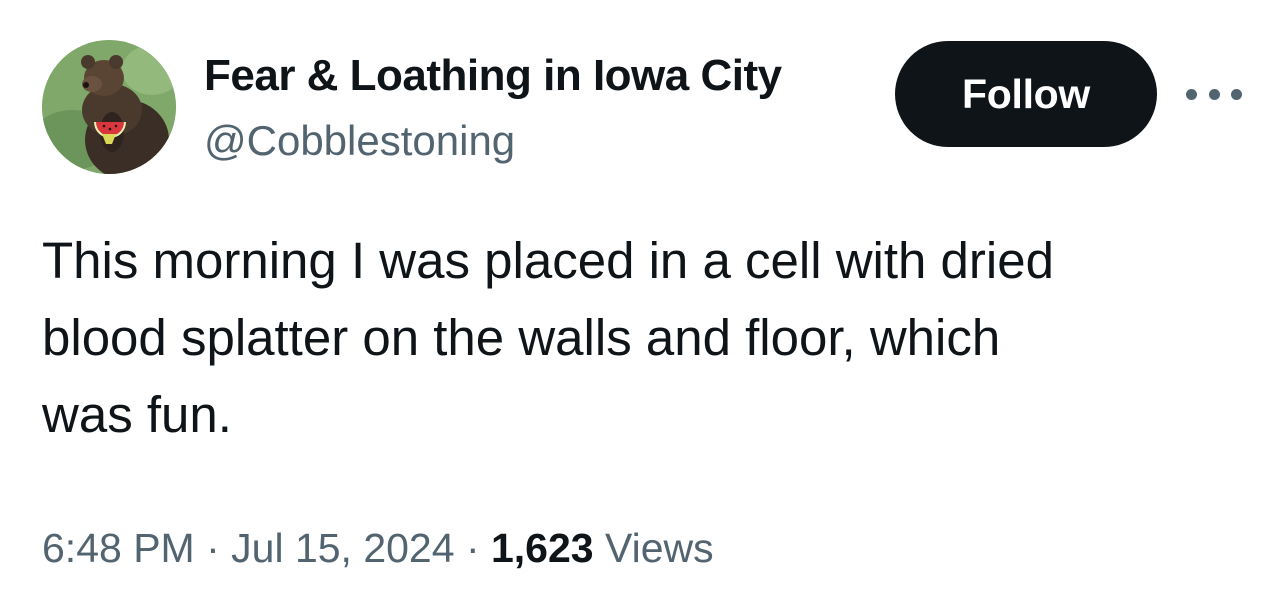 This screenshot has width=1280, height=613. I want to click on follow-button: Follow, so click(1026, 94).